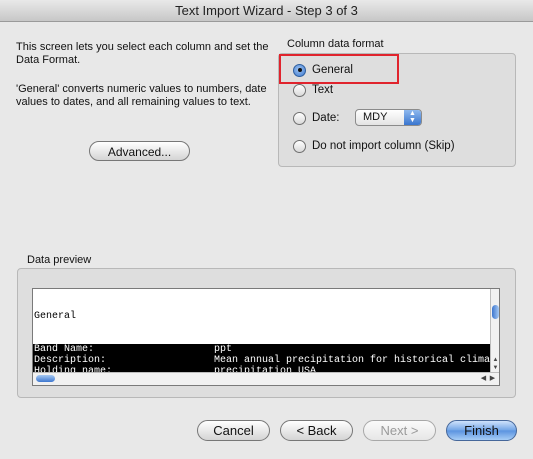 The height and width of the screenshot is (459, 533). I want to click on scroll-left-icon: ◀, so click(483, 379).